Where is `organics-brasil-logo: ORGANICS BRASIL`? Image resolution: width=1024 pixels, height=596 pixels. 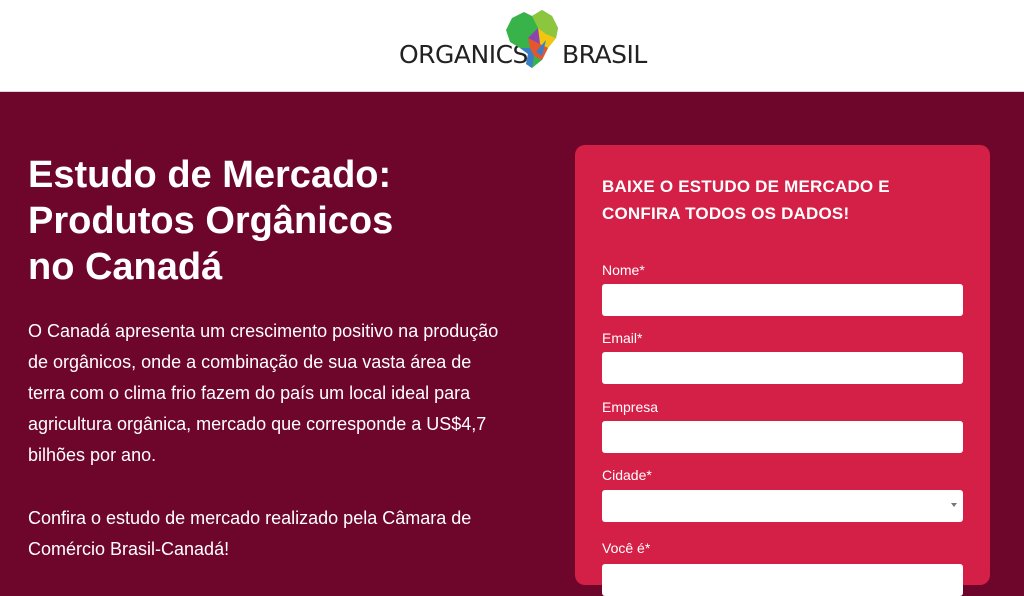 organics-brasil-logo: ORGANICS BRASIL is located at coordinates (524, 41).